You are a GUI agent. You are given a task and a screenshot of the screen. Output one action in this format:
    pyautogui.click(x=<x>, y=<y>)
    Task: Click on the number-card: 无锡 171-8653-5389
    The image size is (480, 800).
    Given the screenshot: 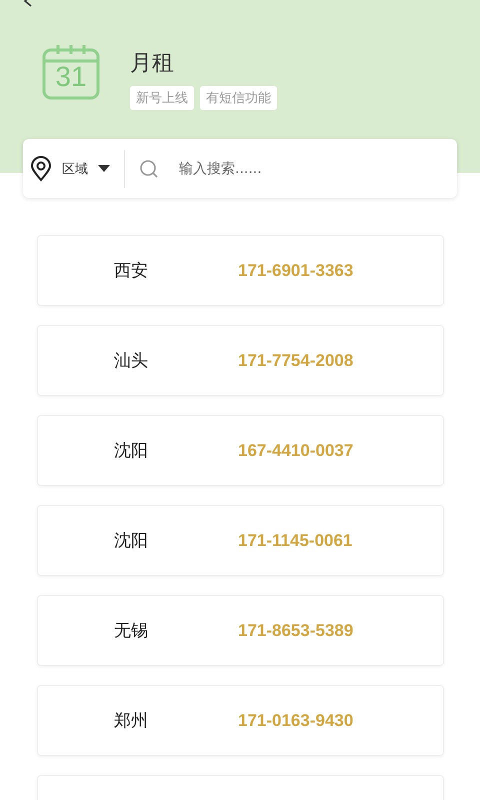 What is the action you would take?
    pyautogui.click(x=240, y=630)
    